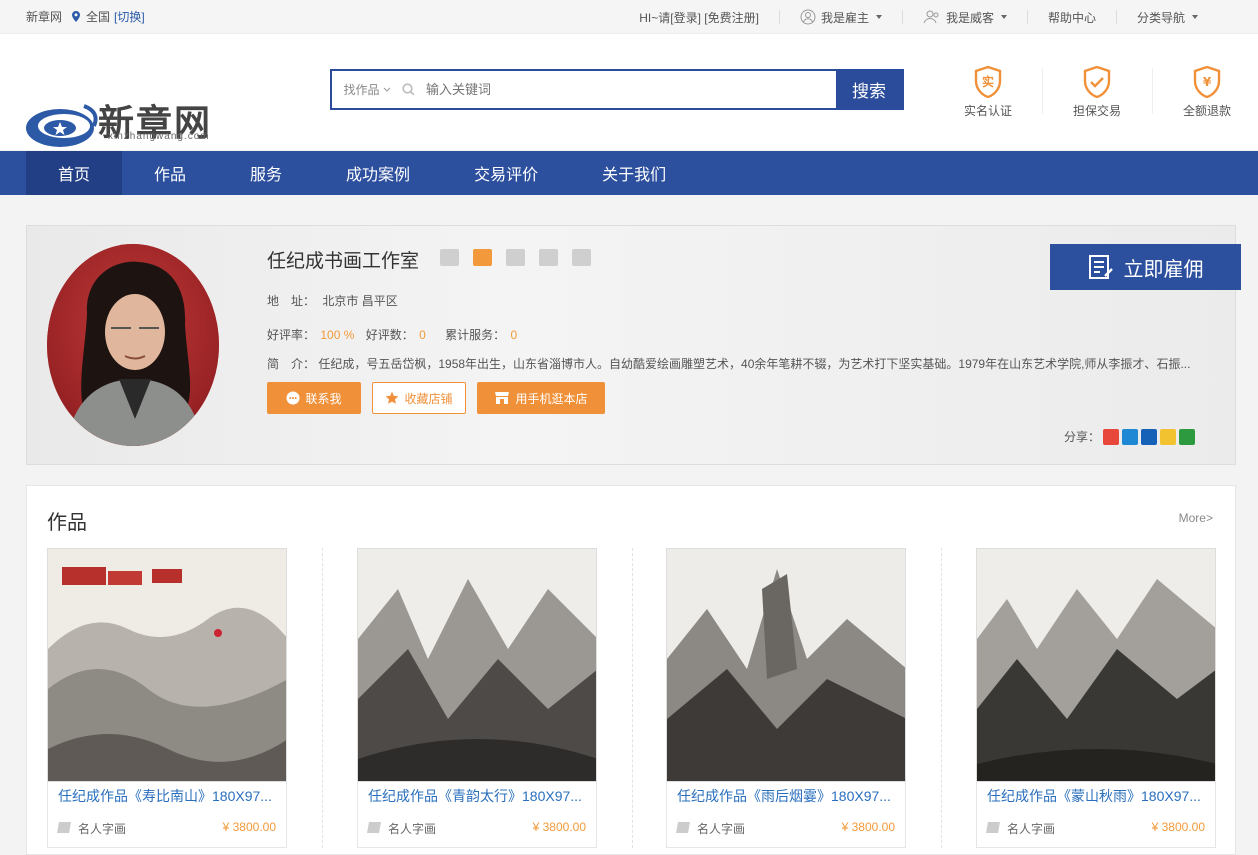 The width and height of the screenshot is (1258, 855). I want to click on region-label: 全国, so click(98, 17).